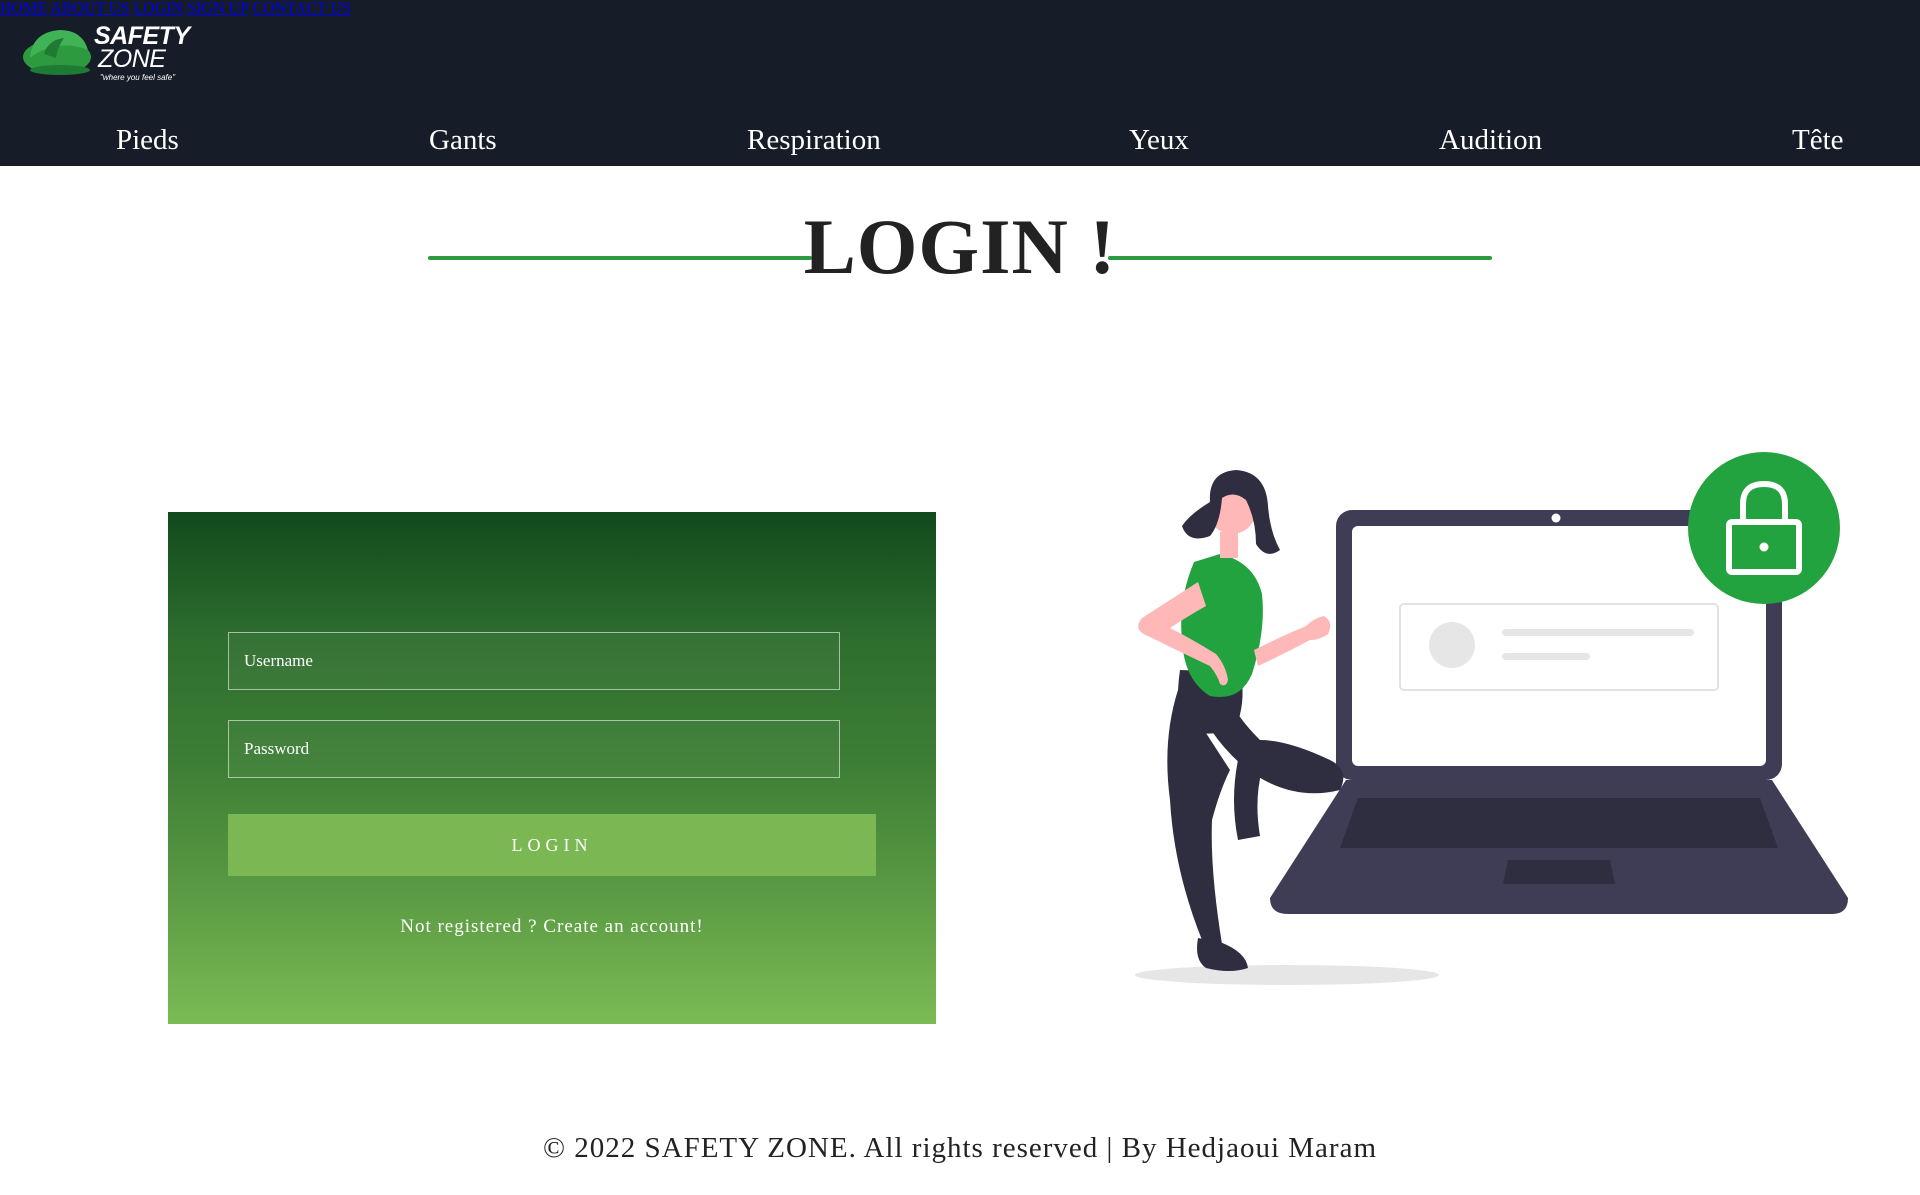 This screenshot has width=1920, height=1195. Describe the element at coordinates (159, 8) in the screenshot. I see `nav-login: LOGIN` at that location.